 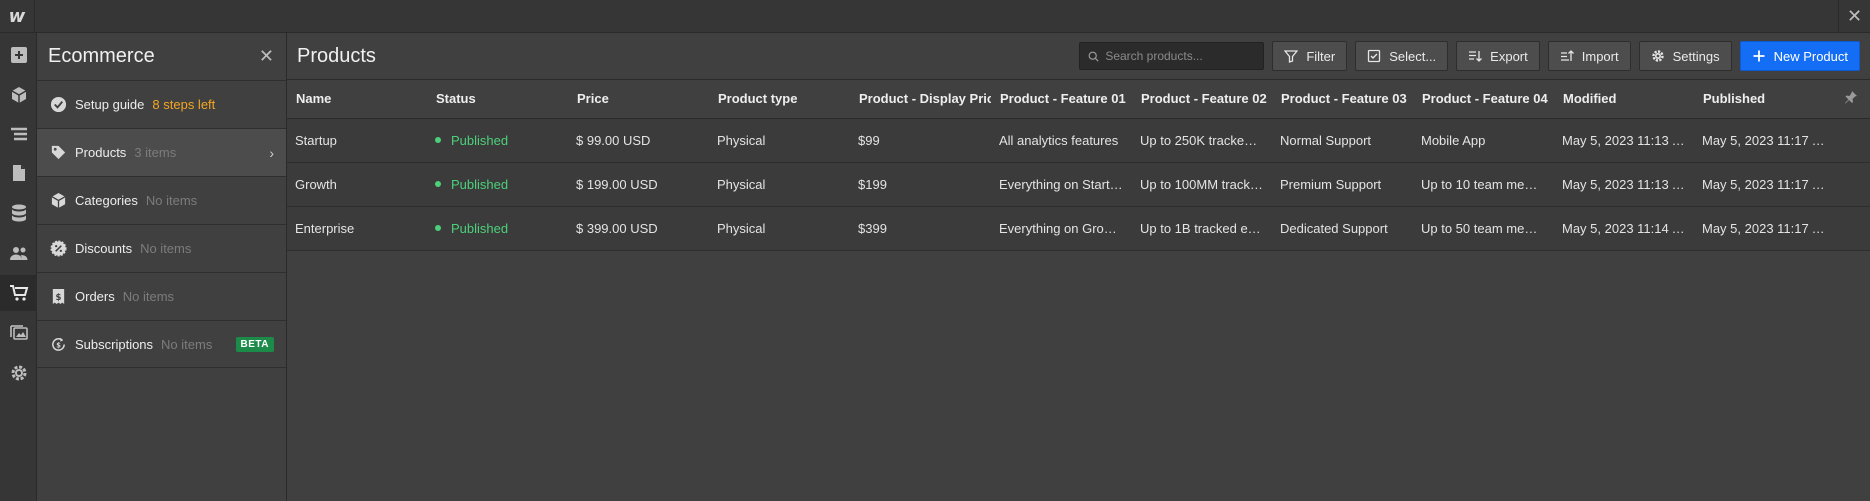 What do you see at coordinates (1476, 56) in the screenshot?
I see `export-icon` at bounding box center [1476, 56].